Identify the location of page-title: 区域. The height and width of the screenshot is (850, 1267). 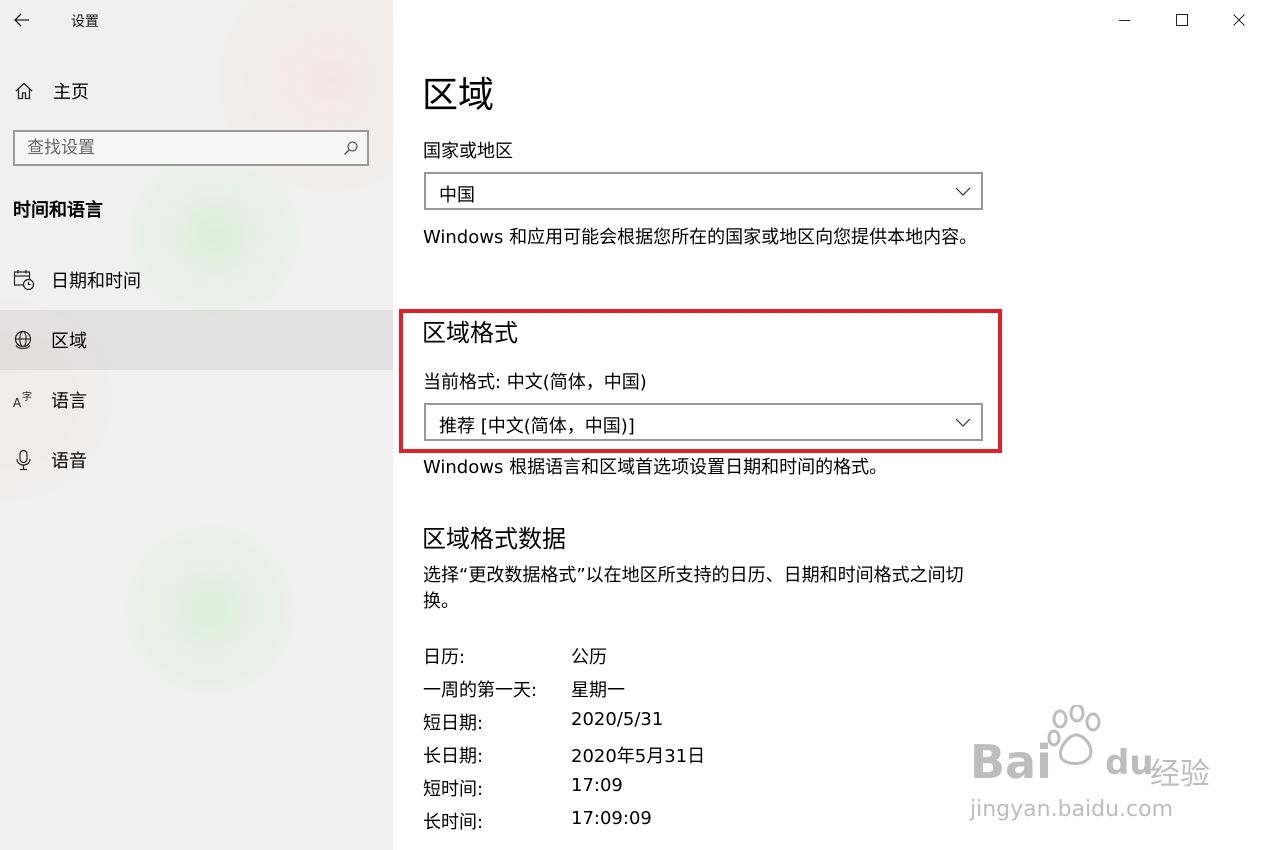
(458, 95).